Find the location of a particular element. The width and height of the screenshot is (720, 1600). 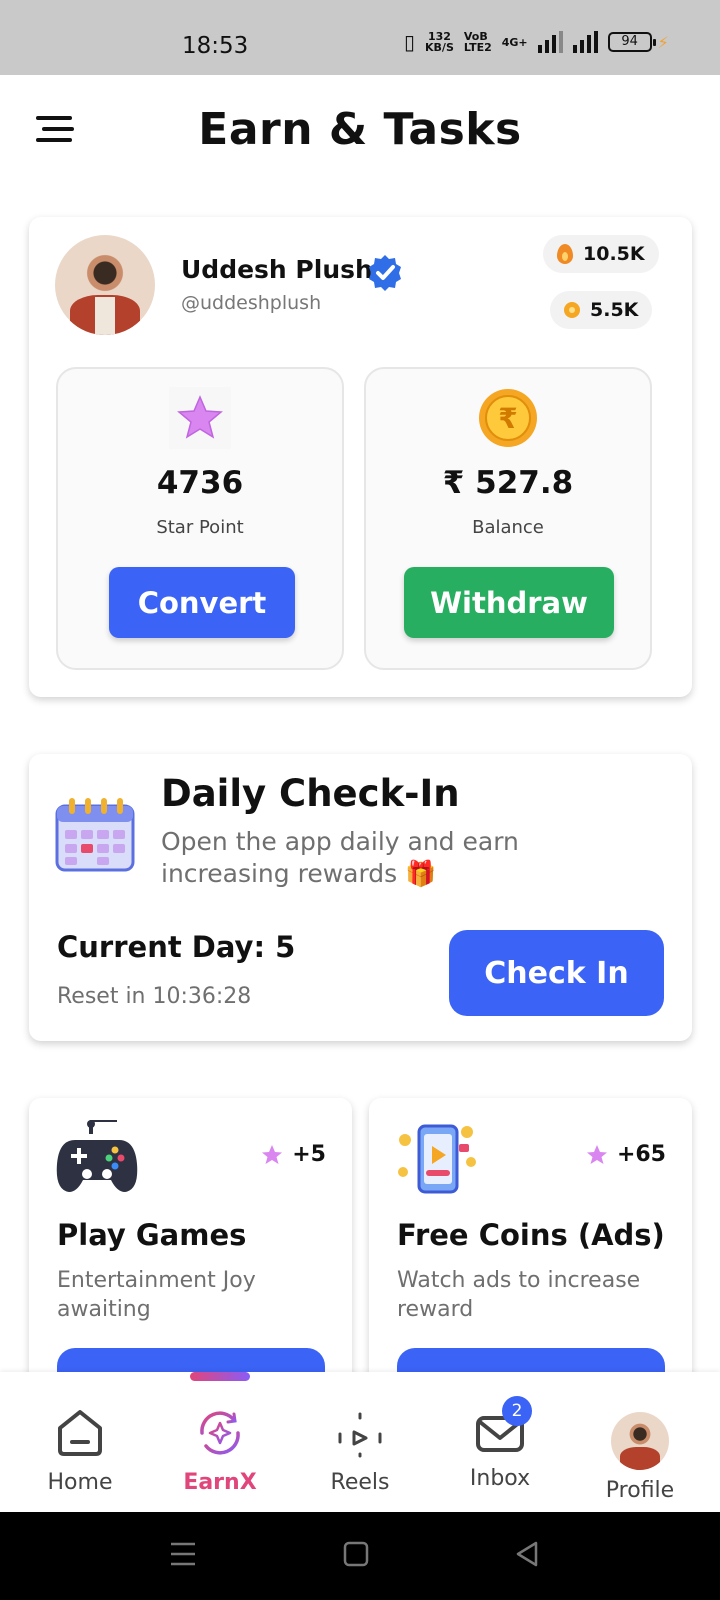

bottom-nav: Home EarnX Reels 2 Inbox Profile is located at coordinates (360, 1442).